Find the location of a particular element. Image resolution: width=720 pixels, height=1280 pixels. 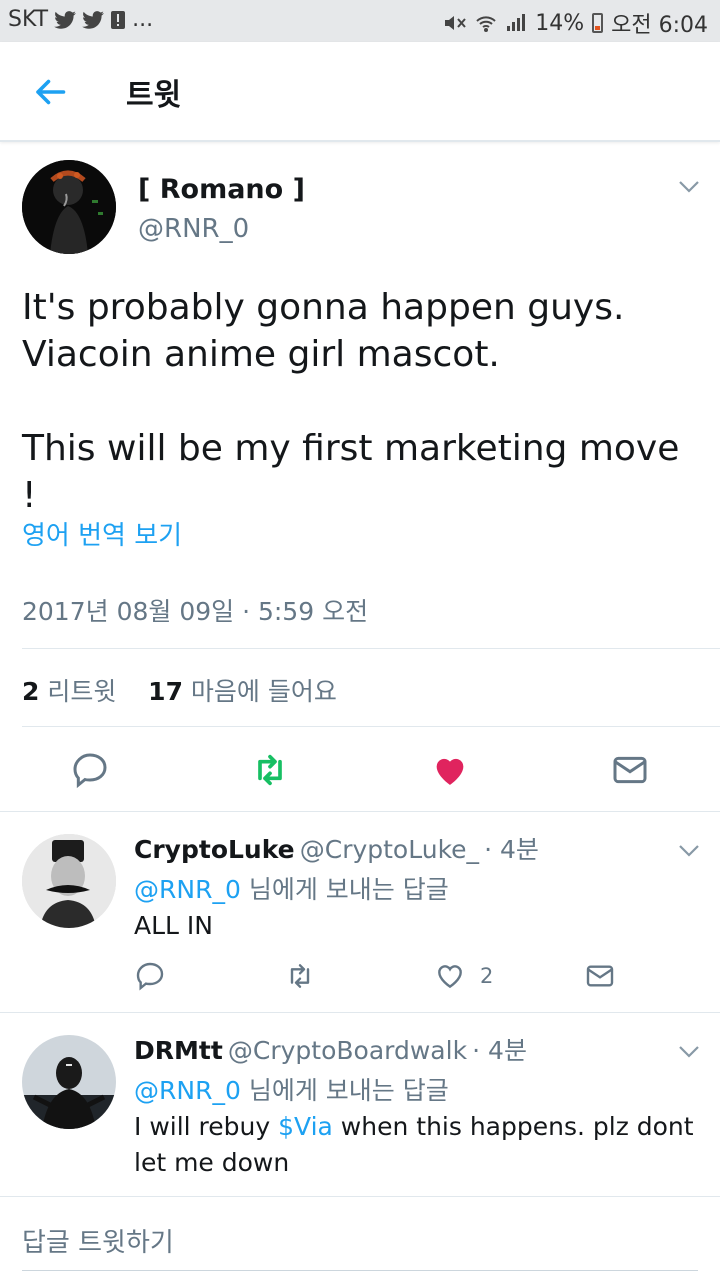

engagement-stats: 2 리트윗 17 마음에 들어요 is located at coordinates (179, 690).